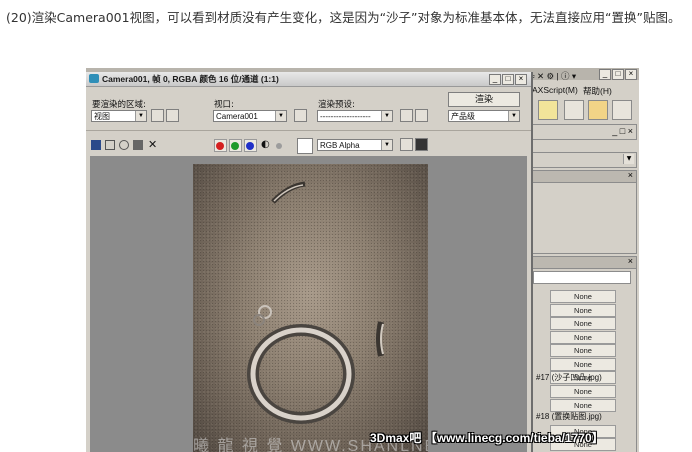 The image size is (692, 452). What do you see at coordinates (235, 146) in the screenshot?
I see `green-channel-icon` at bounding box center [235, 146].